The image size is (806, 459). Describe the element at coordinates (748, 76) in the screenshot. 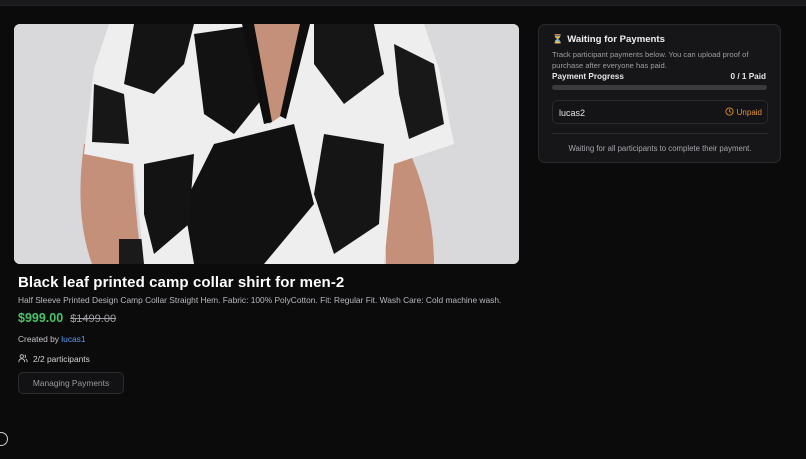

I see `progress-count: 0 / 1 Paid` at that location.